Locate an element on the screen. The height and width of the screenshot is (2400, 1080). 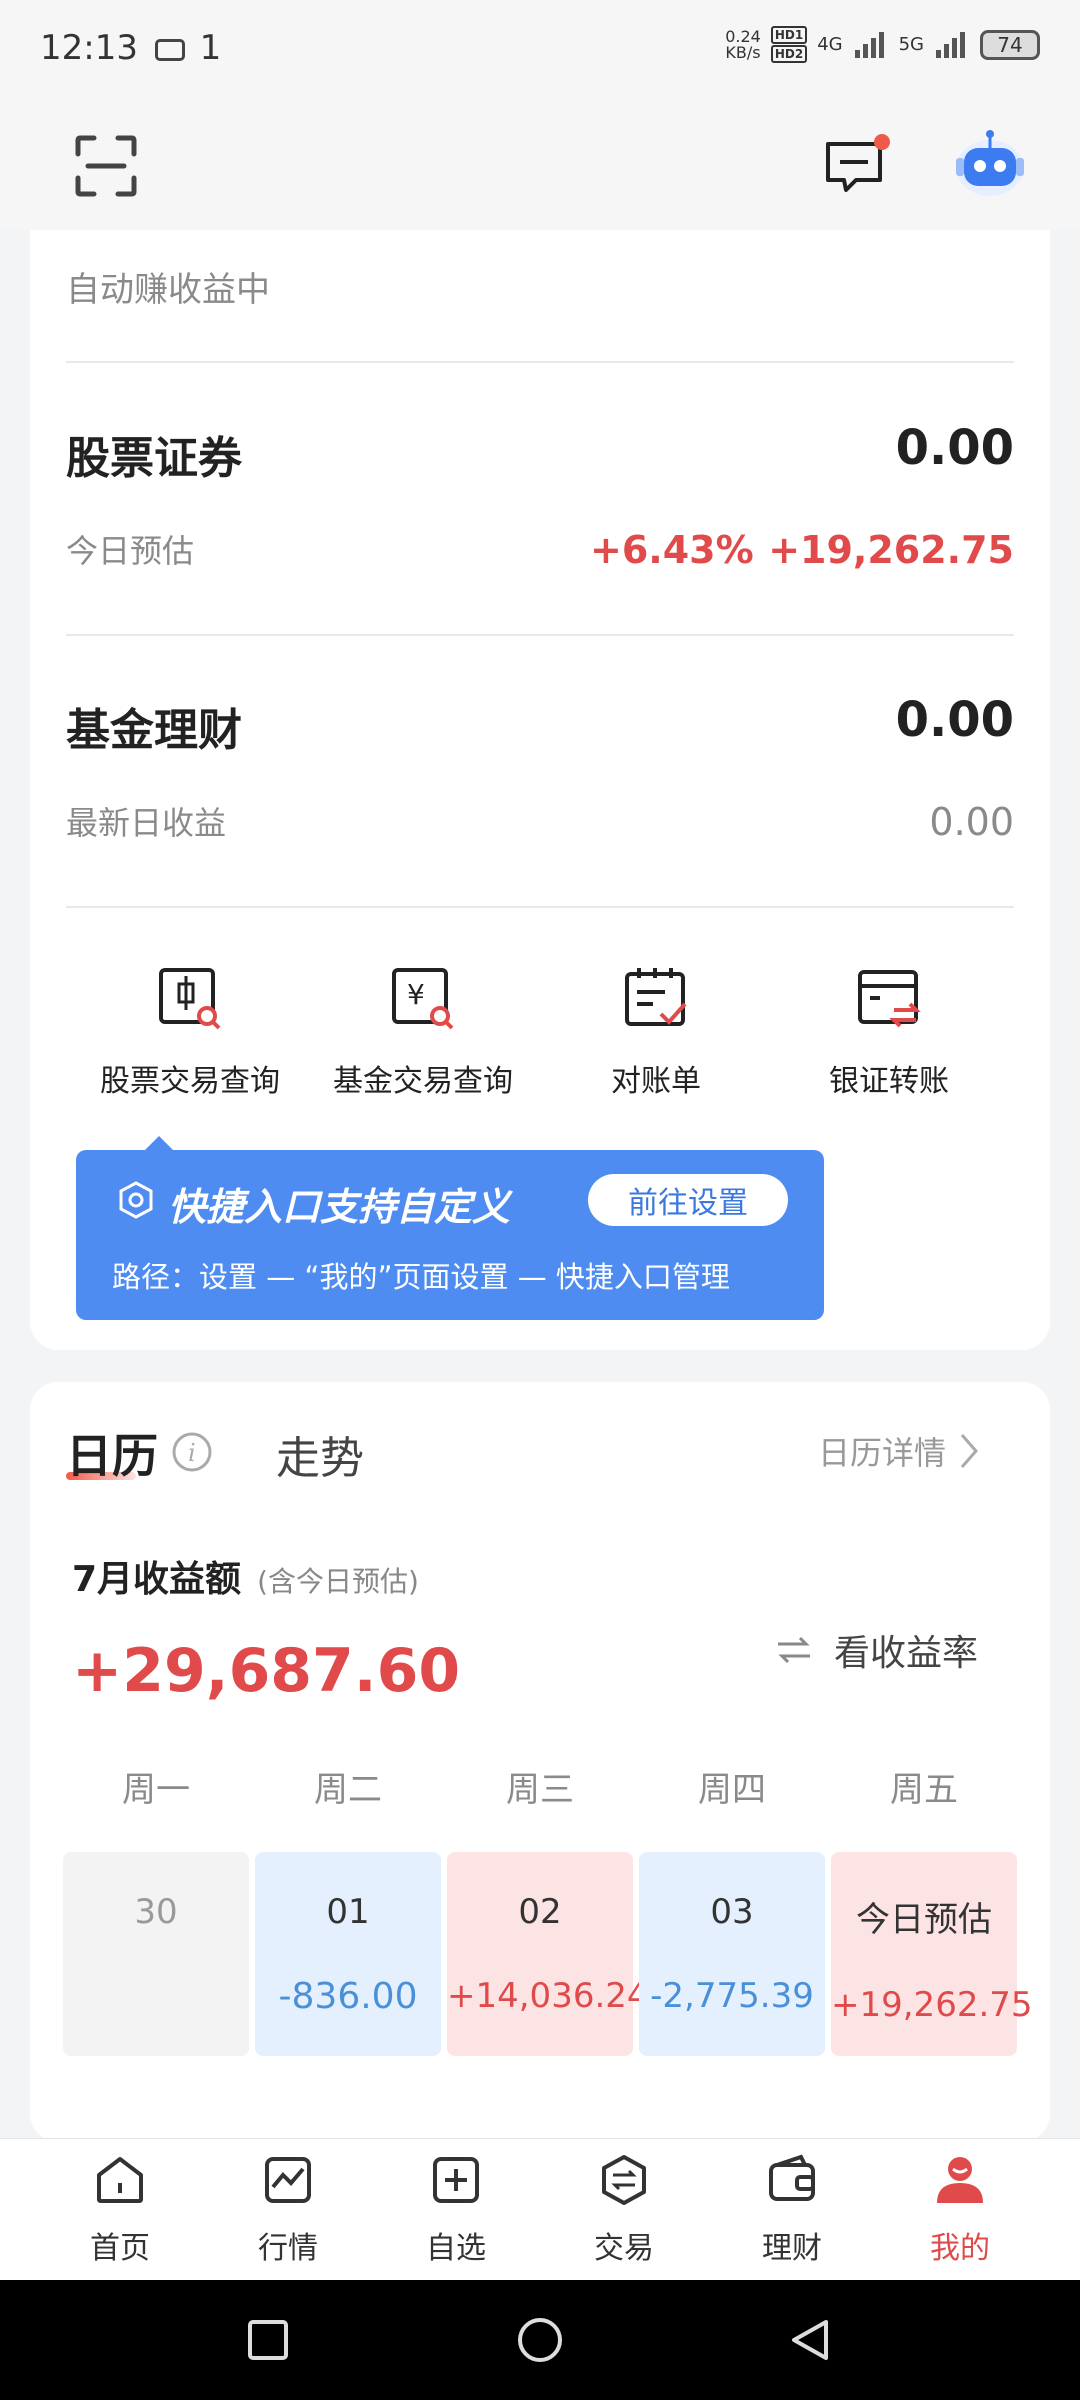
shortcut-label: 基金交易查询 is located at coordinates (423, 1081).